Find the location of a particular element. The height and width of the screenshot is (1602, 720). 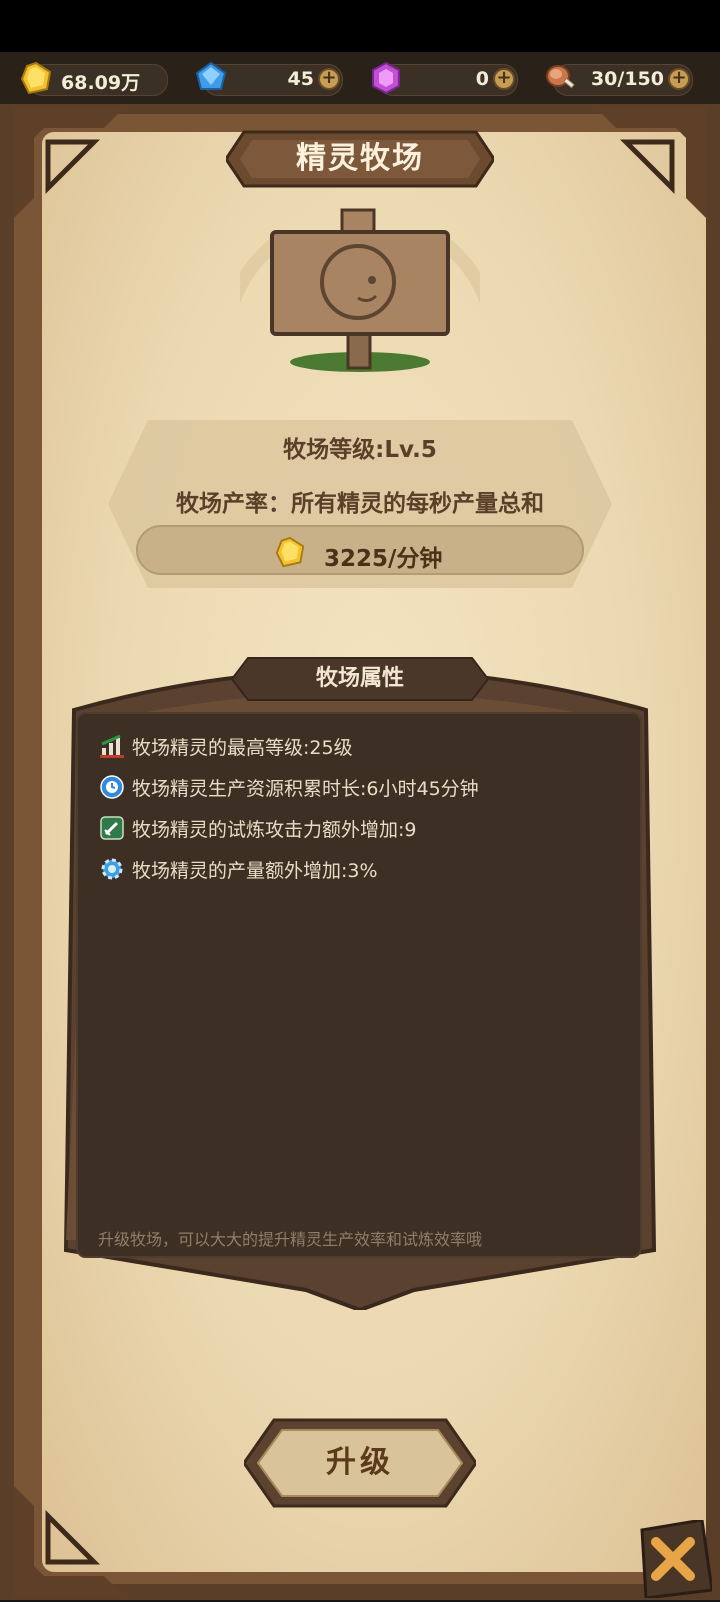

page-title: 精灵牧场 is located at coordinates (360, 158).